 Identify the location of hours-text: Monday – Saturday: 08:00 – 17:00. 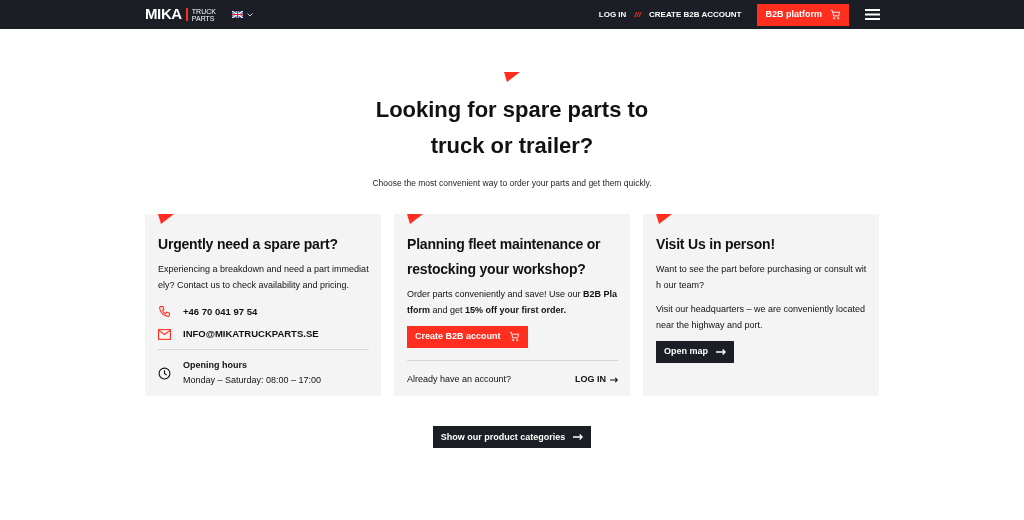
(252, 381).